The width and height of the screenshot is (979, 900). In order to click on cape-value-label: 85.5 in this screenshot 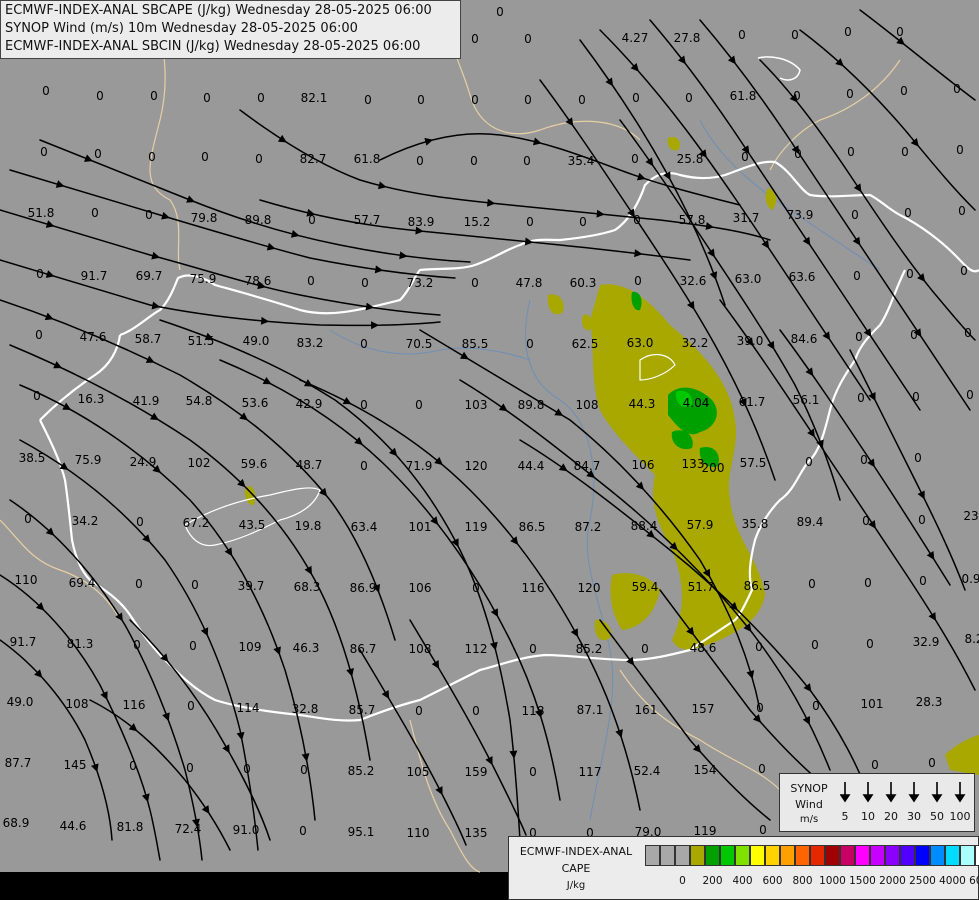, I will do `click(475, 344)`.